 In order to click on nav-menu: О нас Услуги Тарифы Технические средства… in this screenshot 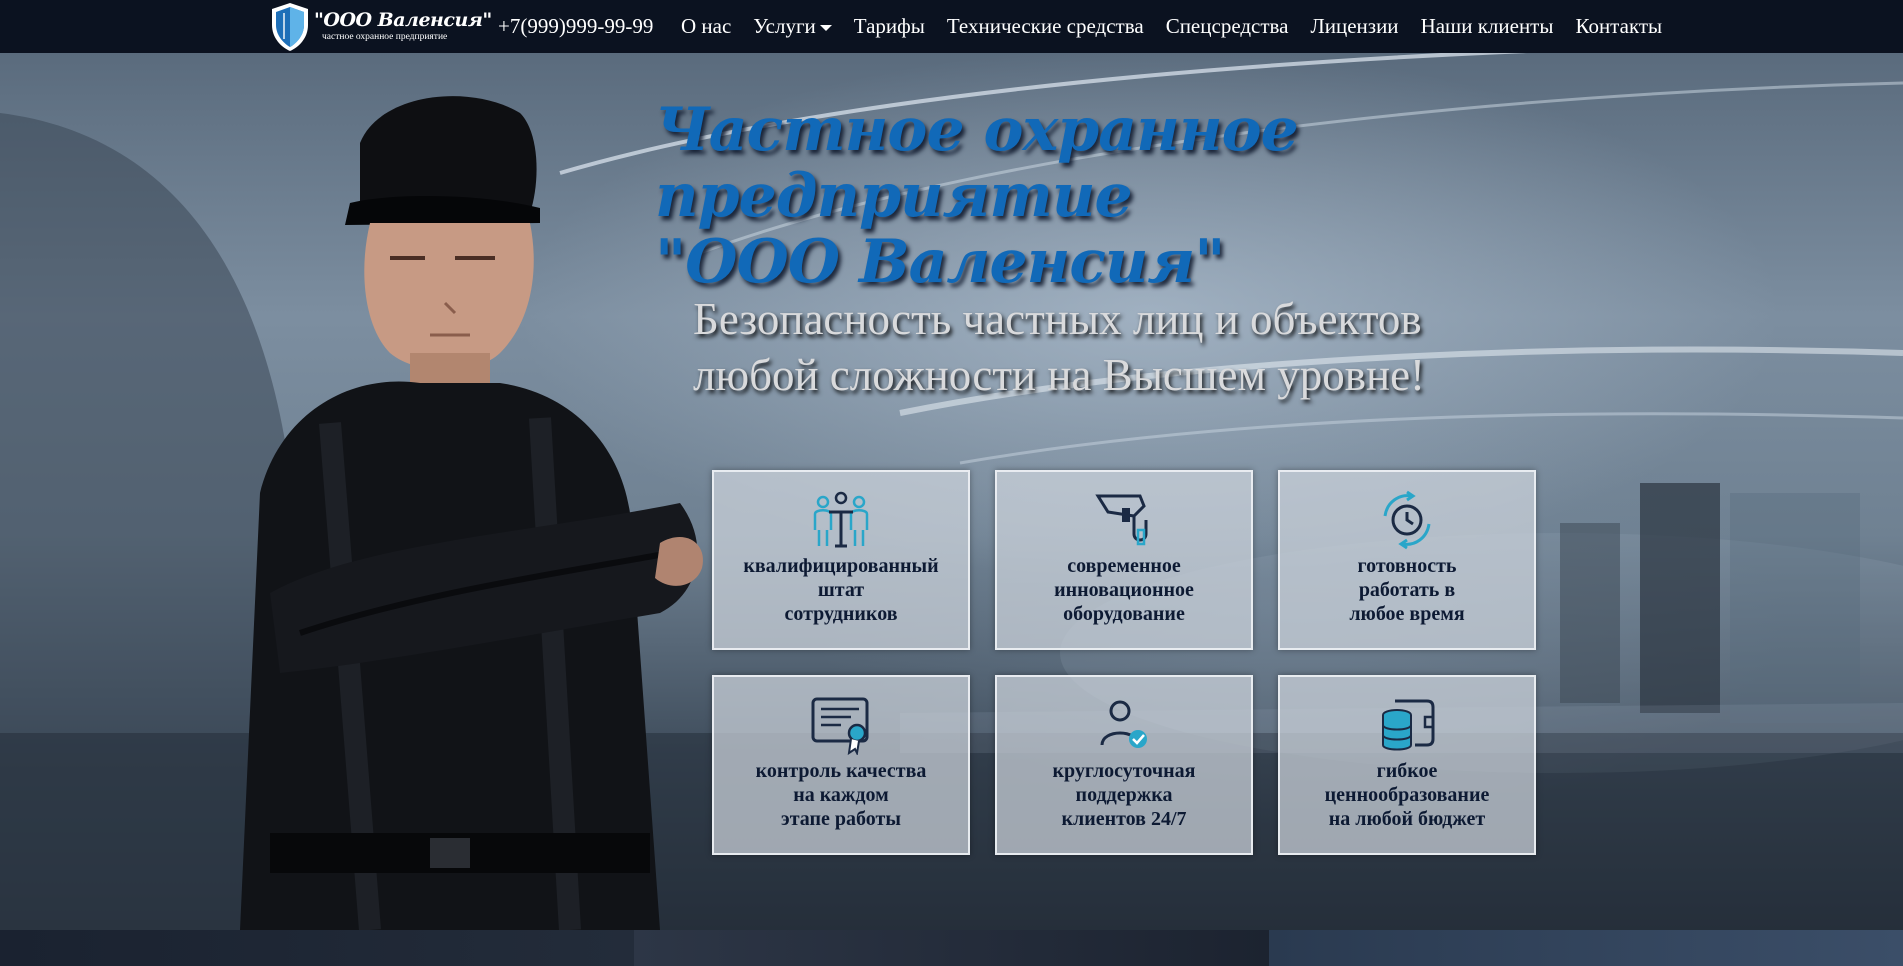, I will do `click(1171, 26)`.